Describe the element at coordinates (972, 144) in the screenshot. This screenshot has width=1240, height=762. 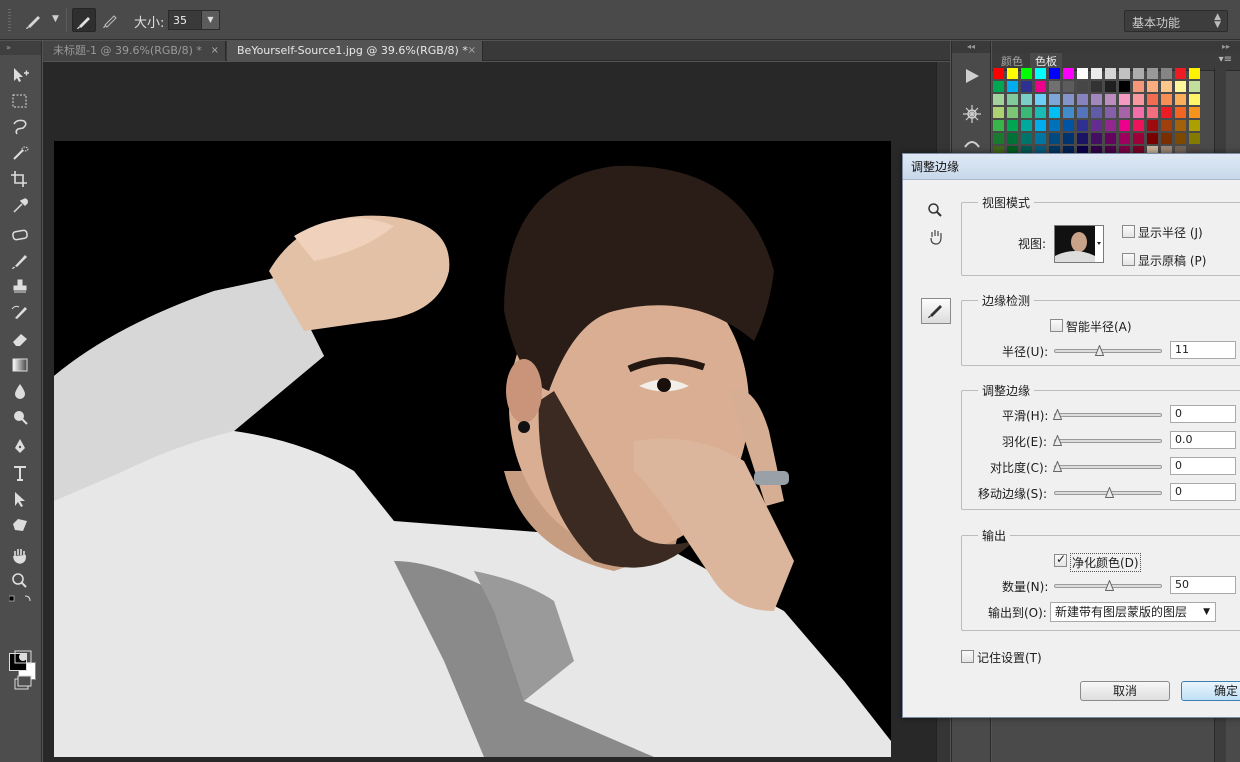
I see `clone-source-icon` at that location.